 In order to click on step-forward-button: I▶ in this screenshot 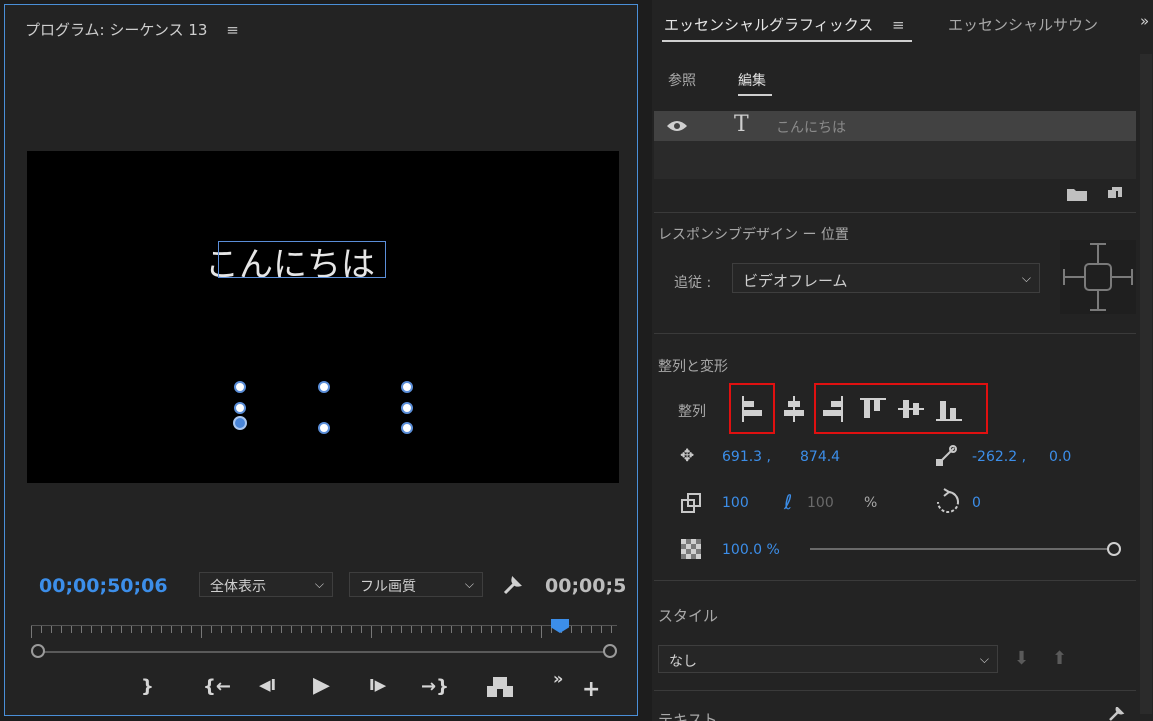, I will do `click(377, 685)`.